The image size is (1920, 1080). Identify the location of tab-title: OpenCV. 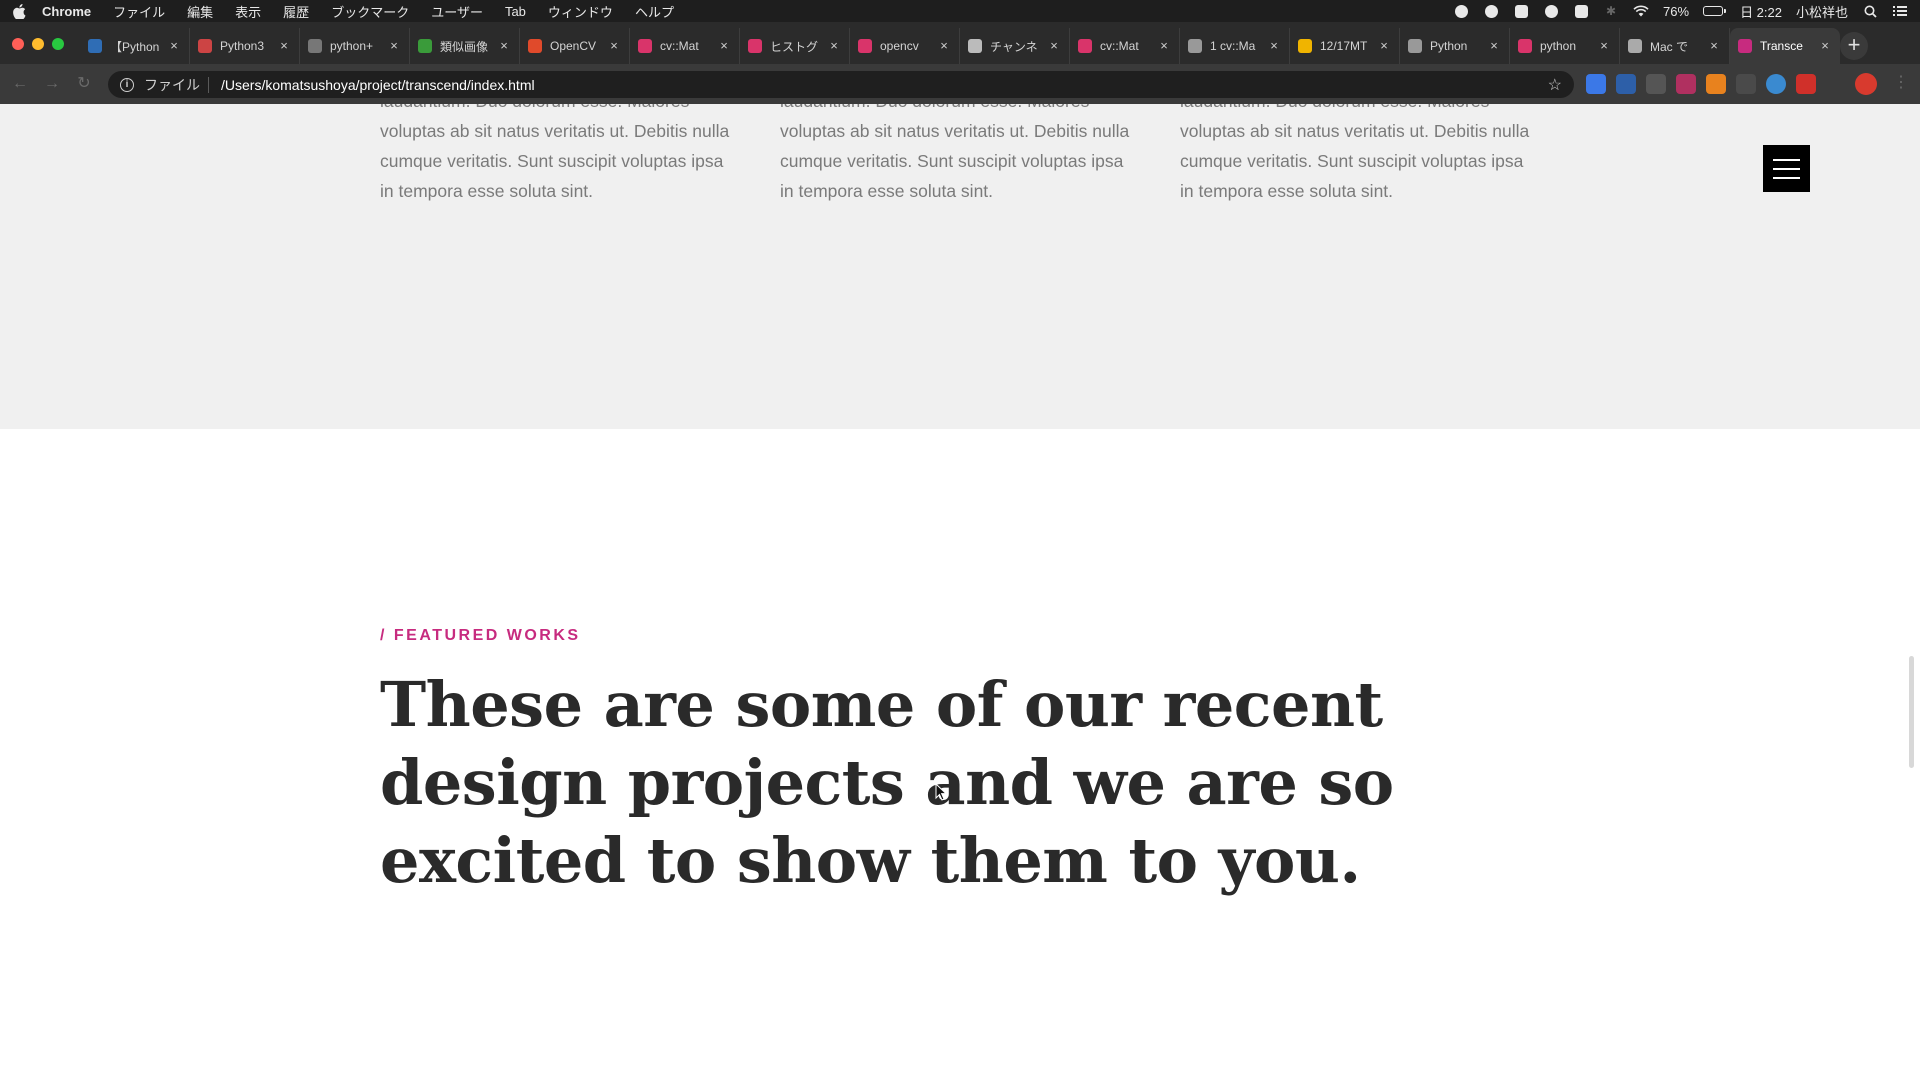
(573, 46).